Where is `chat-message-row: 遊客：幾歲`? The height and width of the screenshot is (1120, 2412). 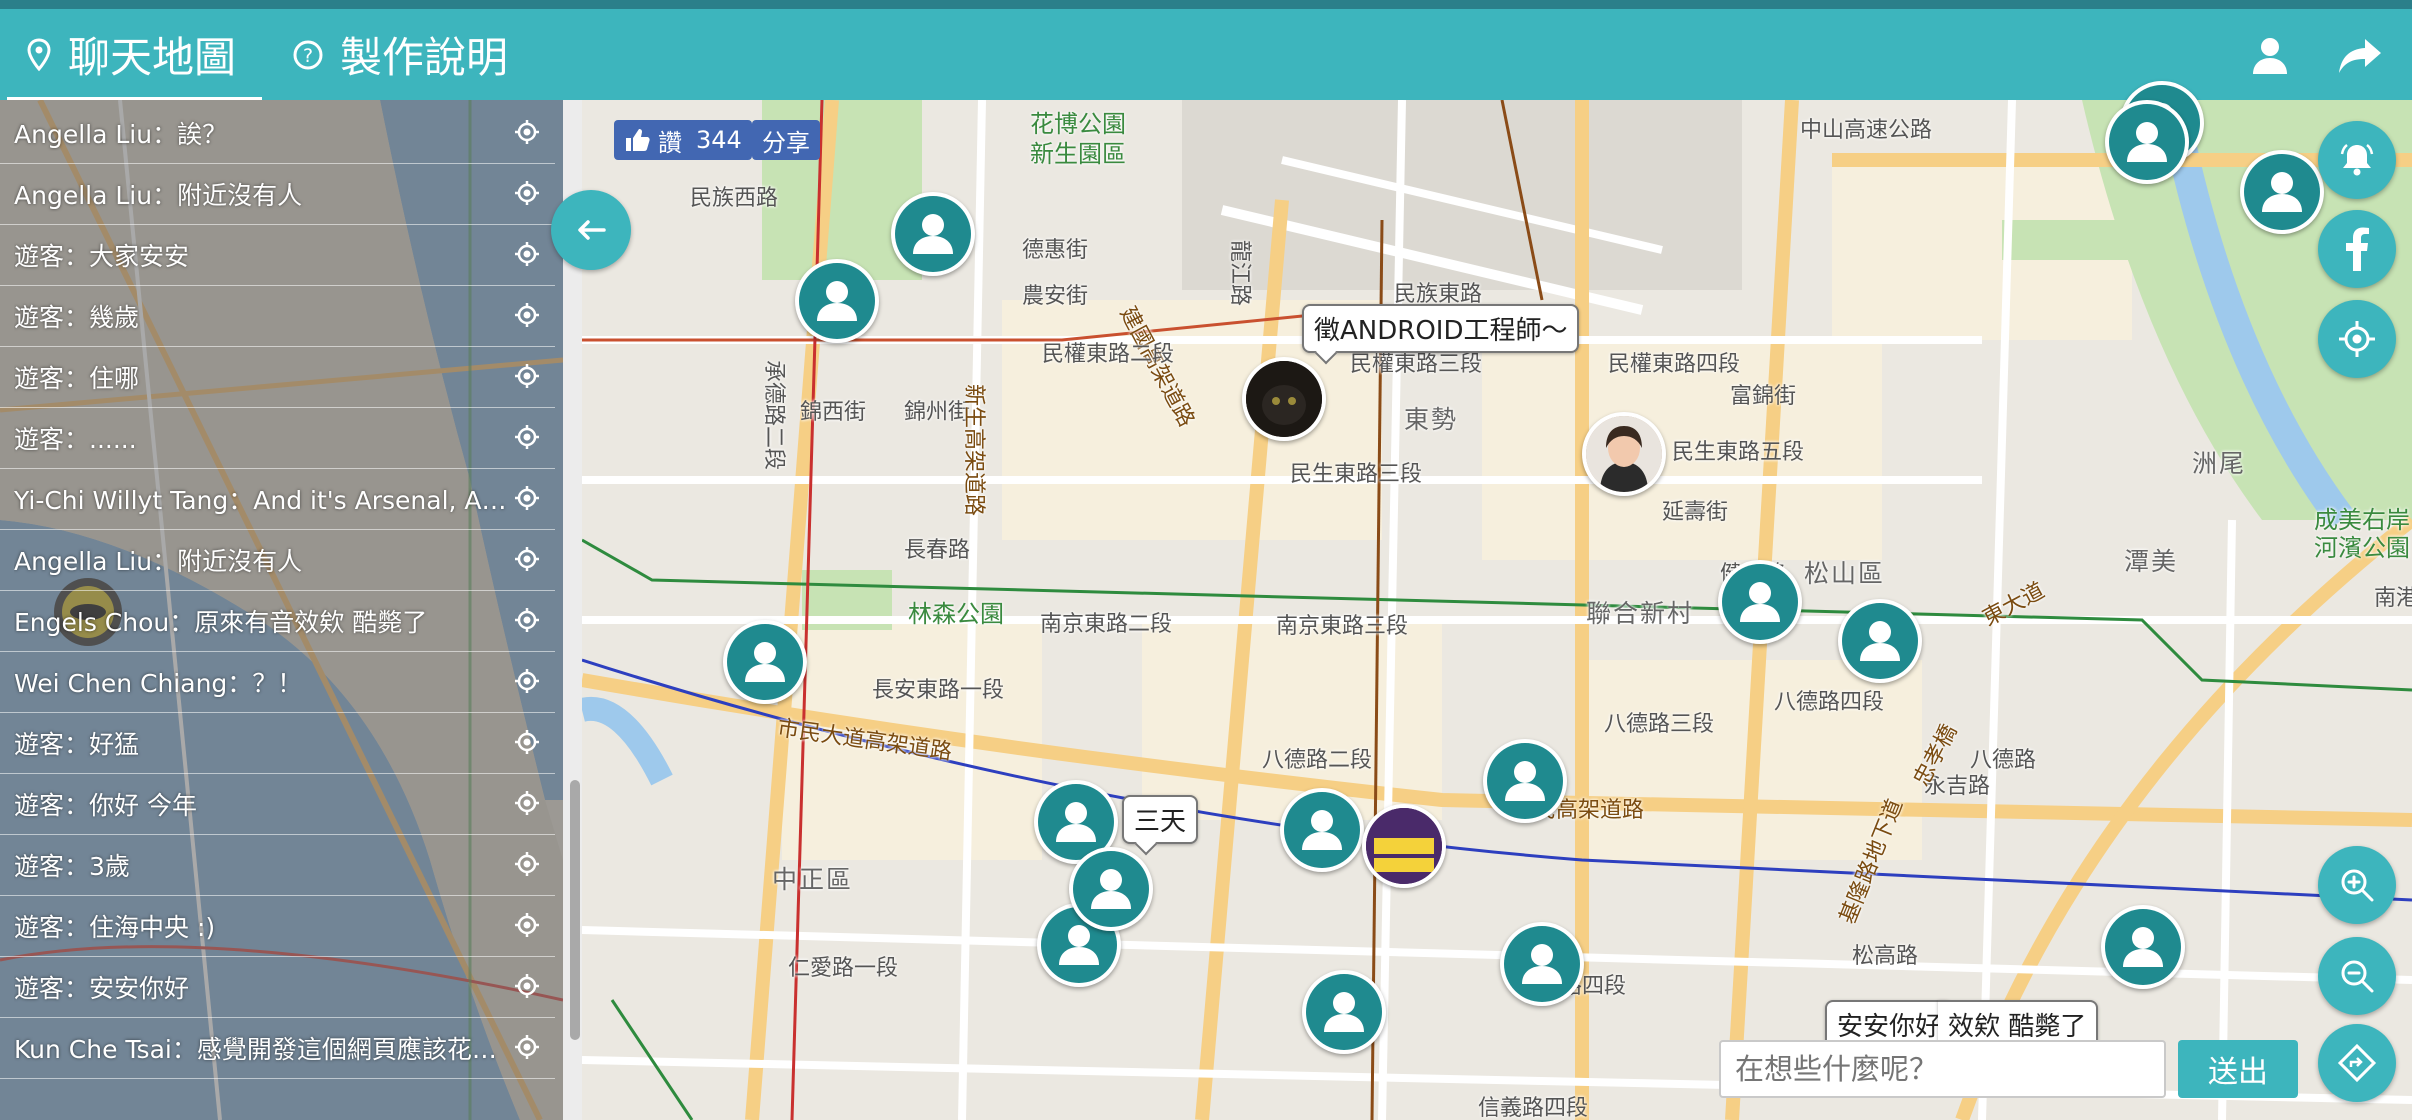
chat-message-row: 遊客：幾歲 is located at coordinates (277, 316).